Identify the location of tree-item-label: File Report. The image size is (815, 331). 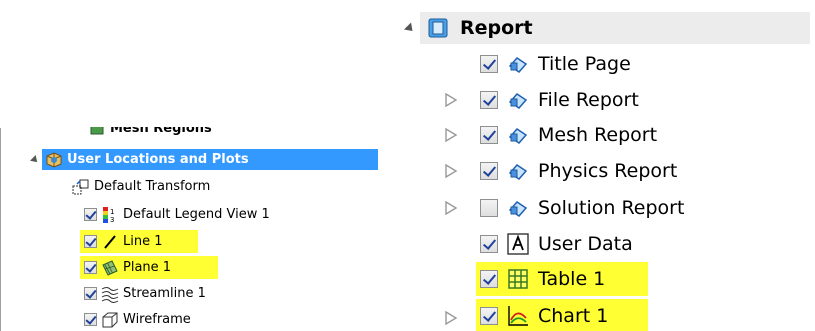
(588, 100).